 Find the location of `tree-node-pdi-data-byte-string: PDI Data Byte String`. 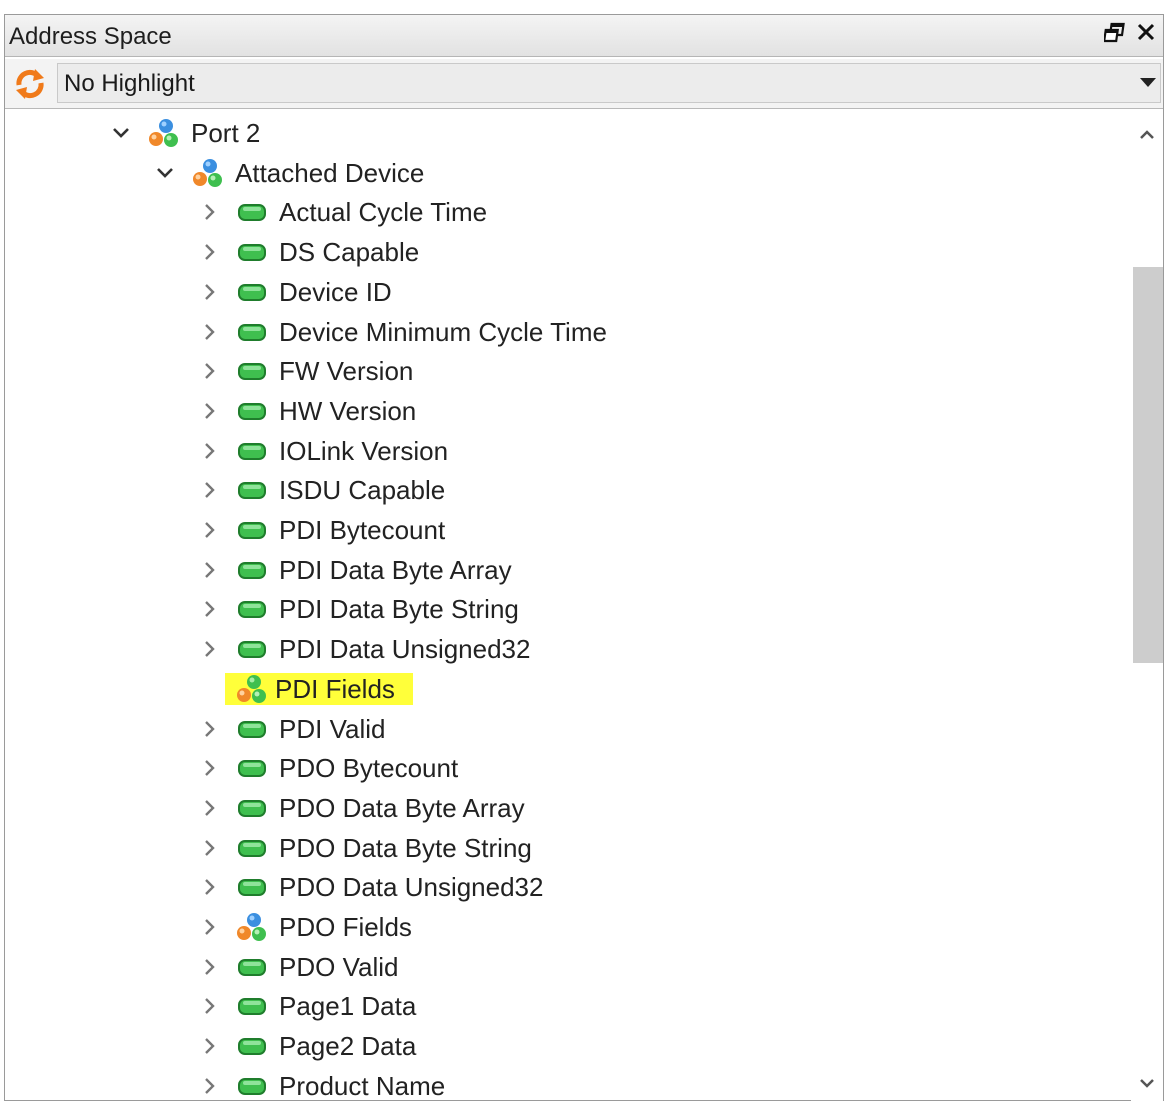

tree-node-pdi-data-byte-string: PDI Data Byte String is located at coordinates (568, 609).